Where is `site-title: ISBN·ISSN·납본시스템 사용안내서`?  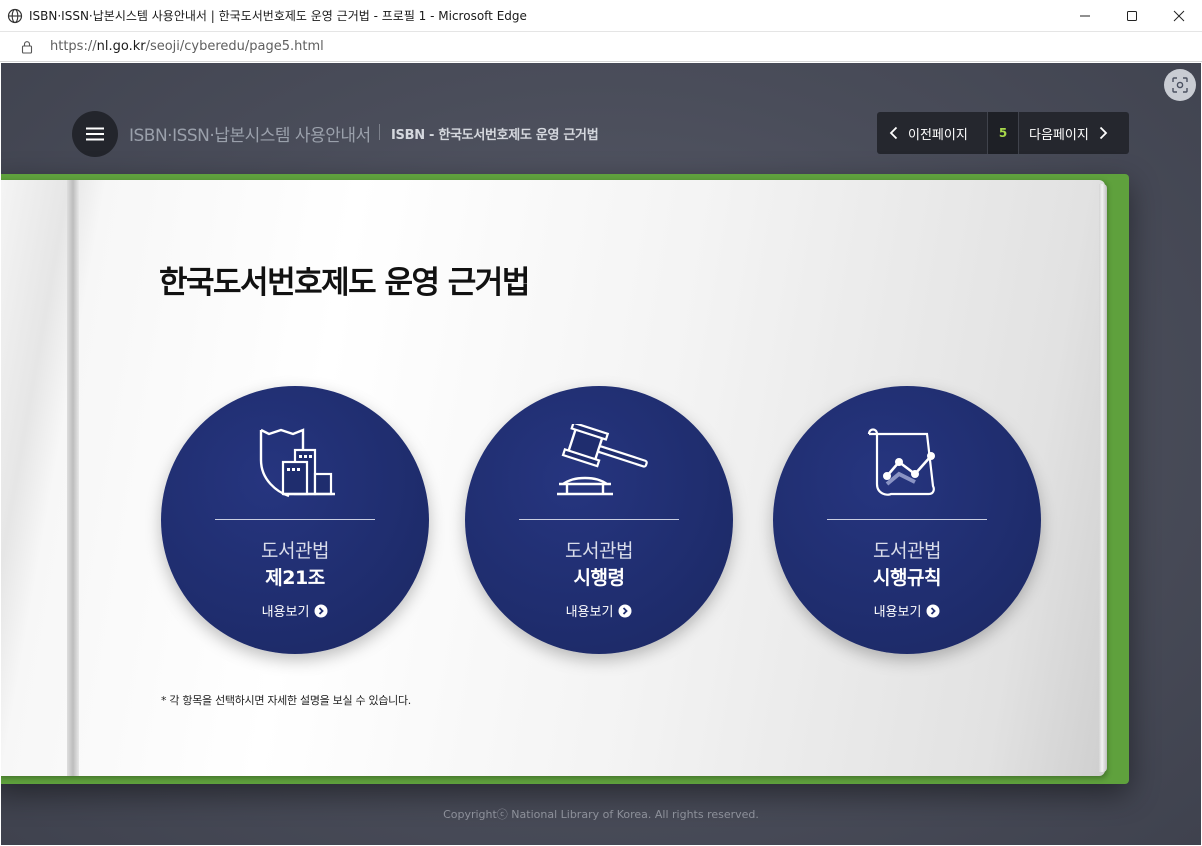
site-title: ISBN·ISSN·납본시스템 사용안내서 is located at coordinates (250, 133).